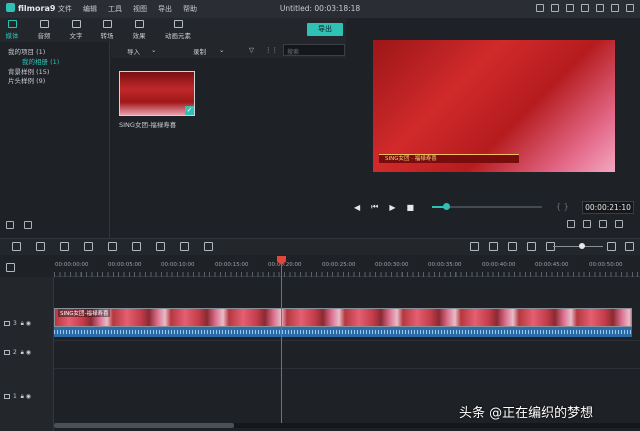 Image resolution: width=640 pixels, height=431 pixels. I want to click on tab-label: 效果, so click(139, 36).